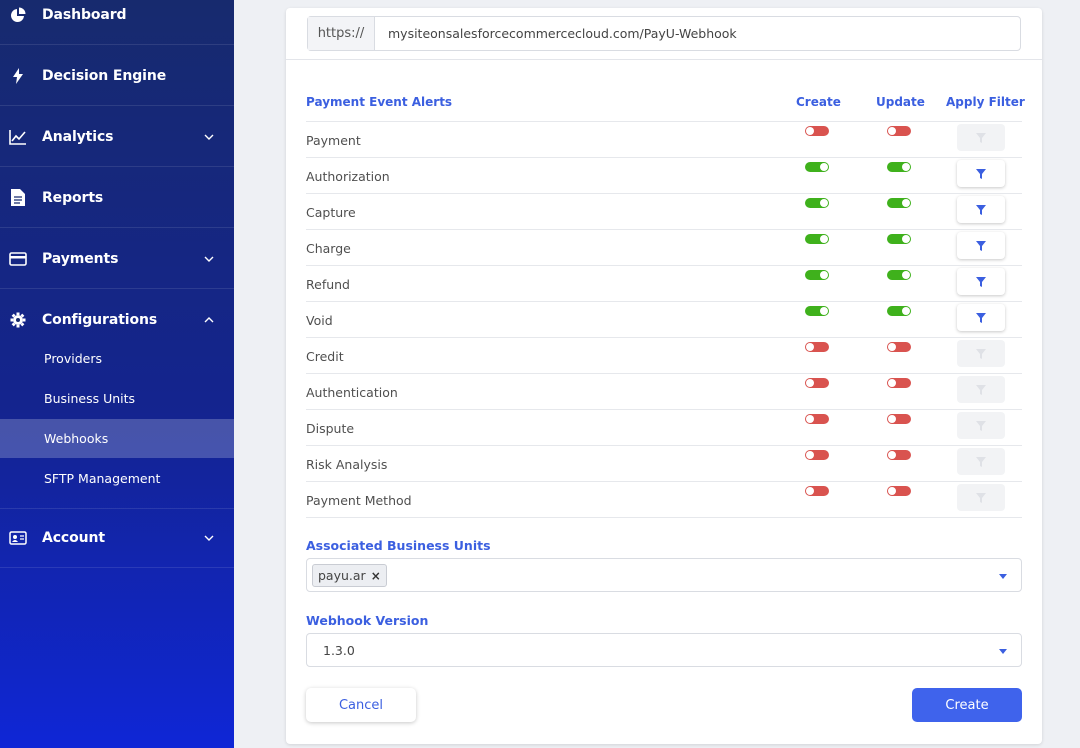  Describe the element at coordinates (18, 137) in the screenshot. I see `line-chart-icon` at that location.